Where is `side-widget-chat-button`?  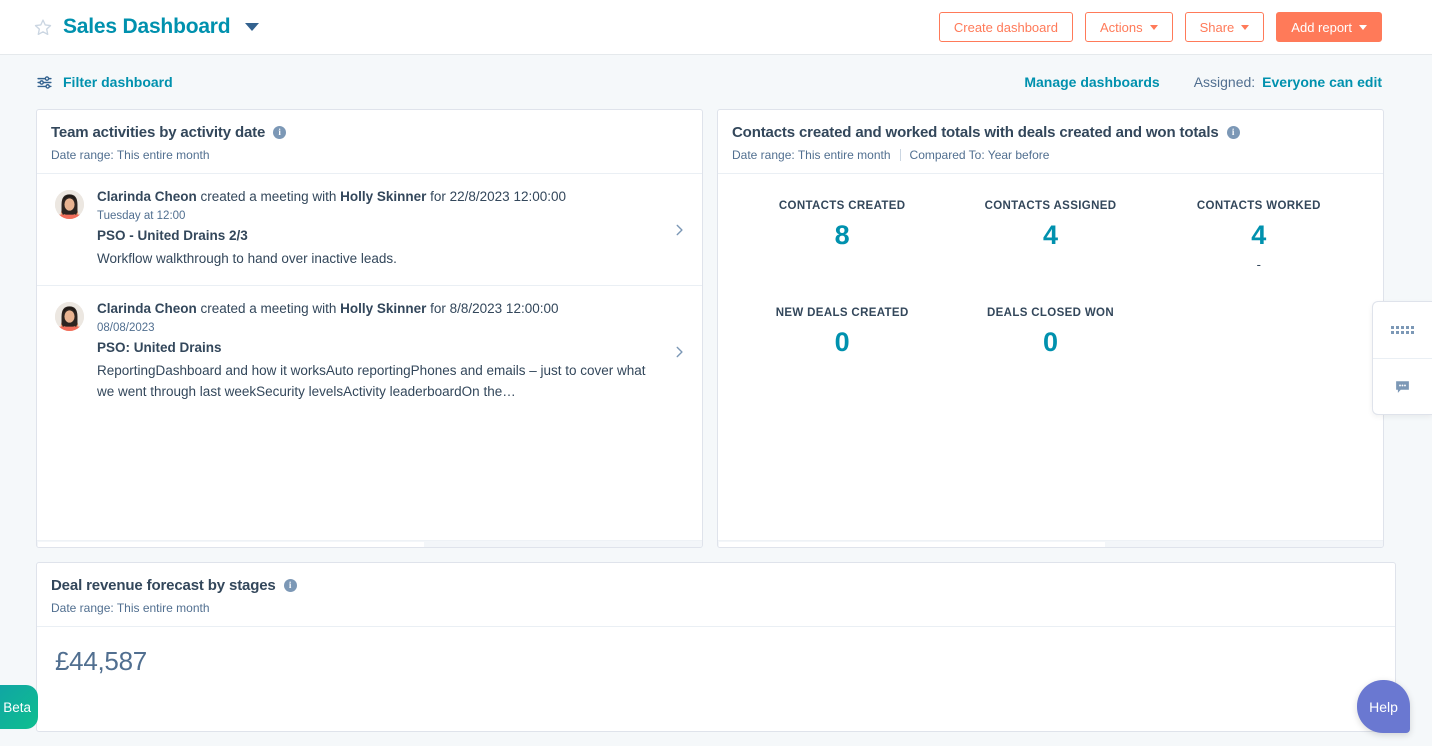 side-widget-chat-button is located at coordinates (1402, 386).